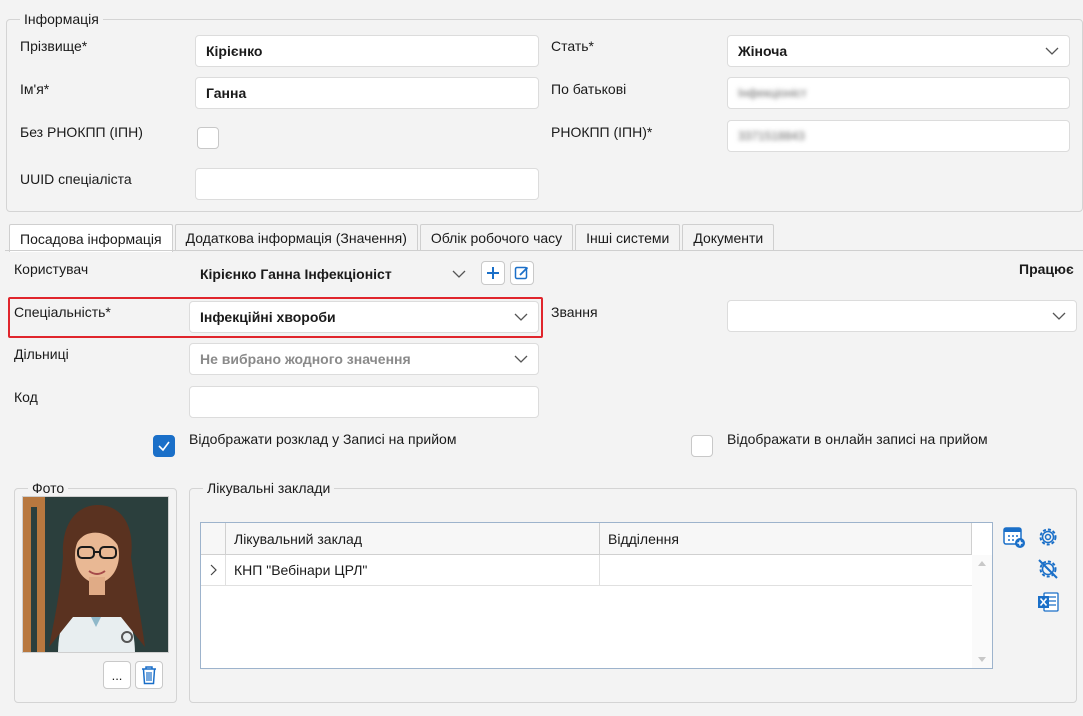 The image size is (1083, 716). Describe the element at coordinates (41, 354) in the screenshot. I see `districts-label: Дільниці` at that location.